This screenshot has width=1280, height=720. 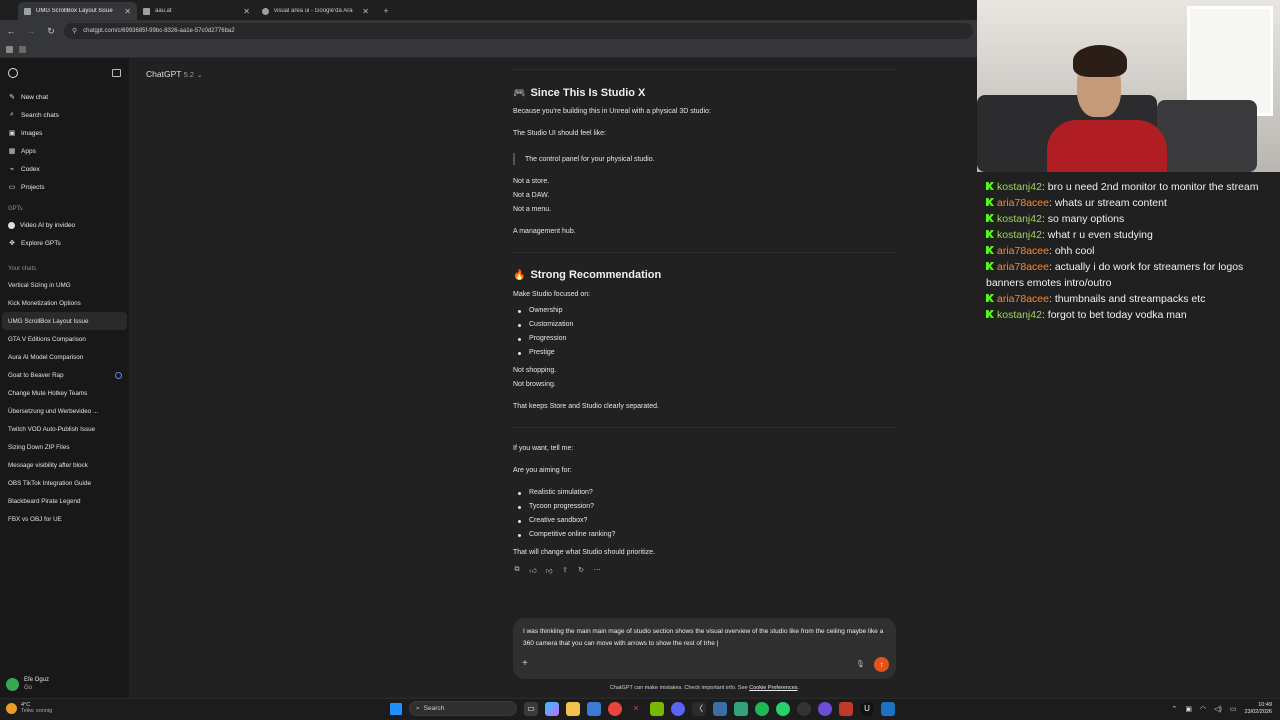 I want to click on sidebar-item-search-chats: ⌕ Search chats, so click(x=64, y=115).